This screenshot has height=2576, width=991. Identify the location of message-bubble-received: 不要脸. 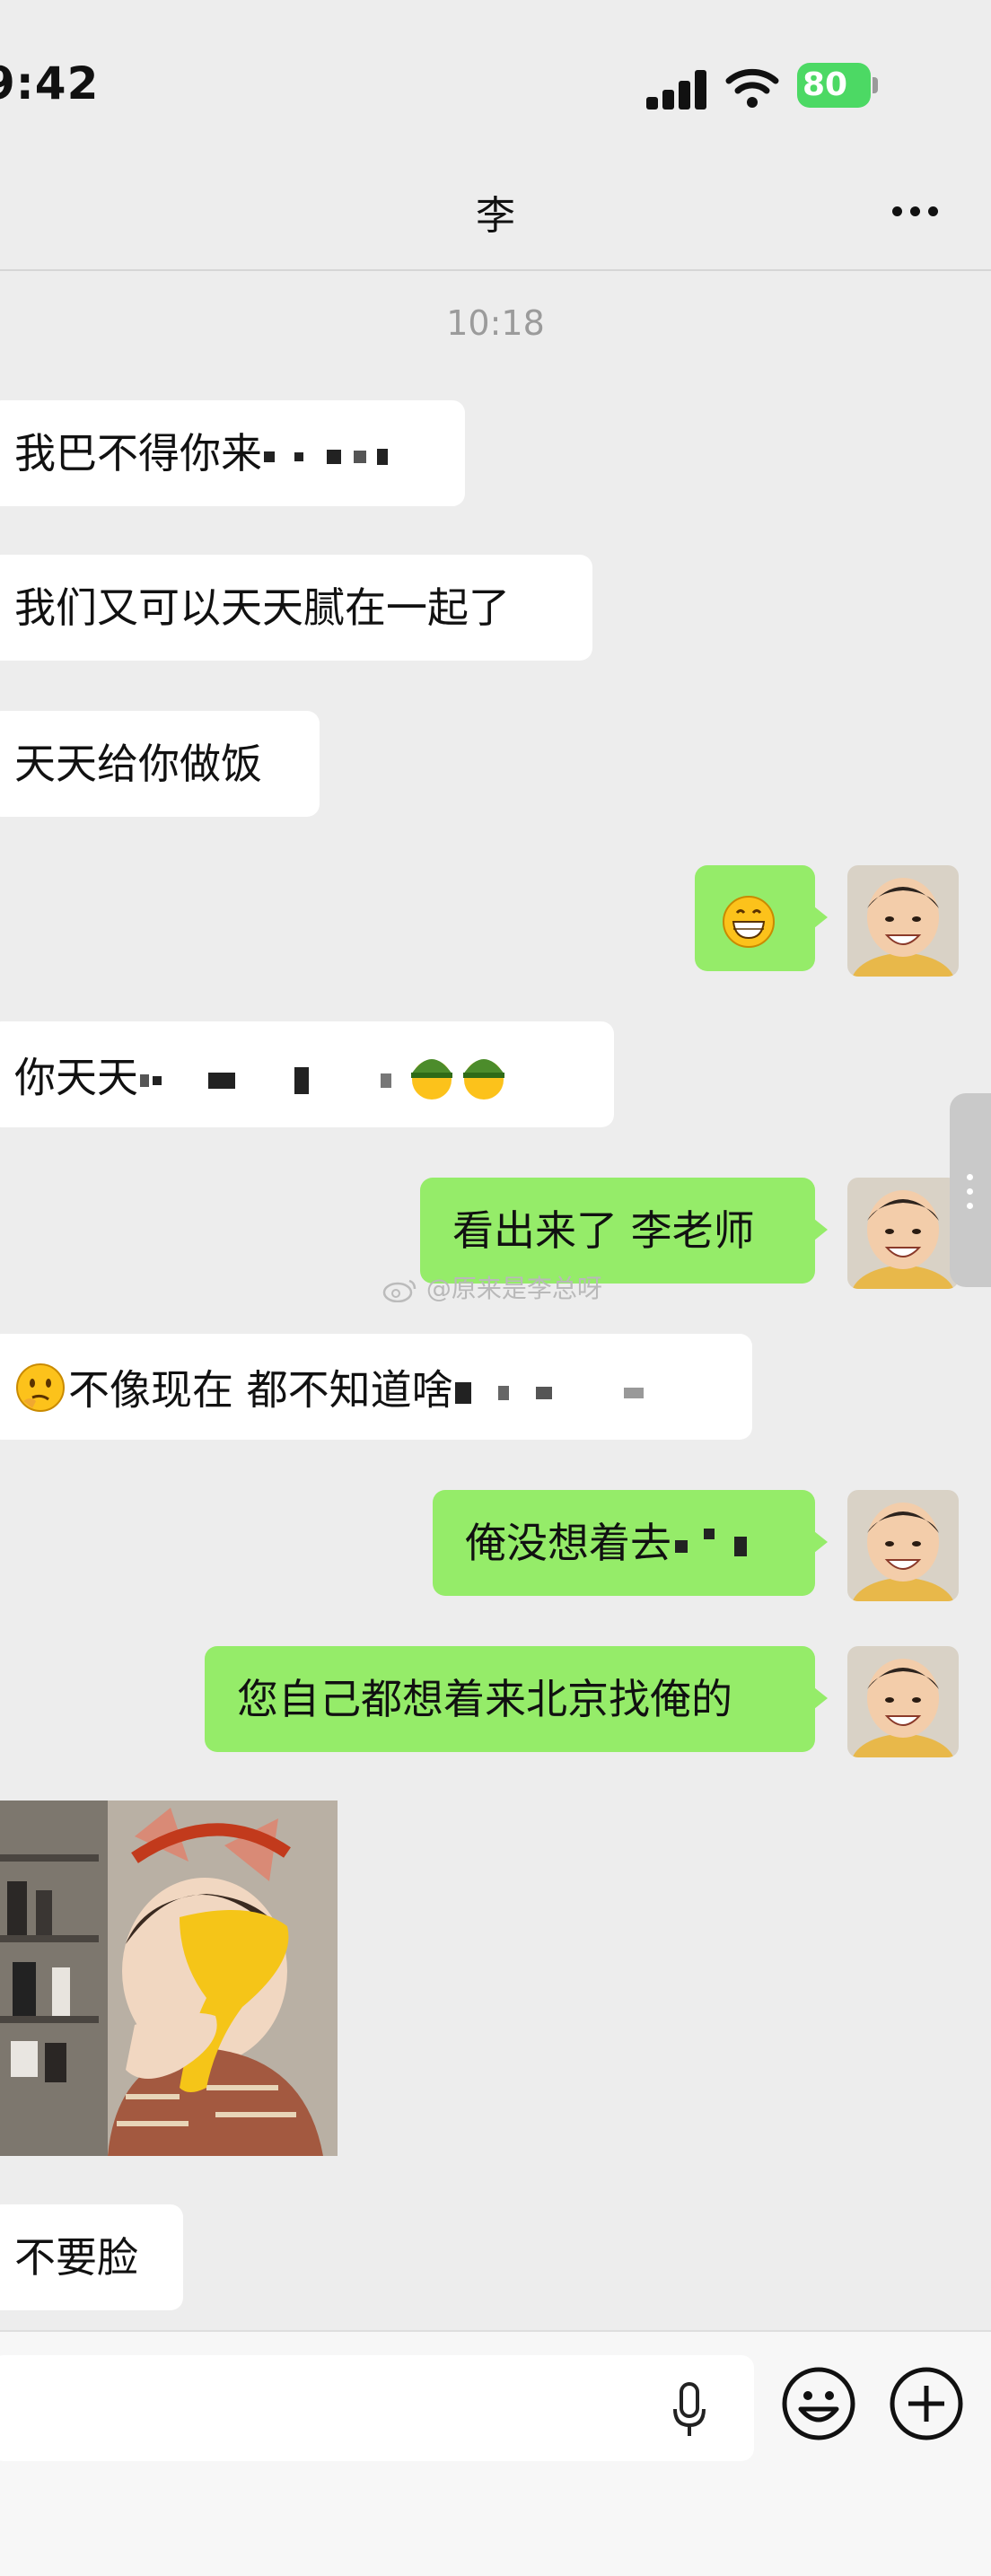
(91, 2257).